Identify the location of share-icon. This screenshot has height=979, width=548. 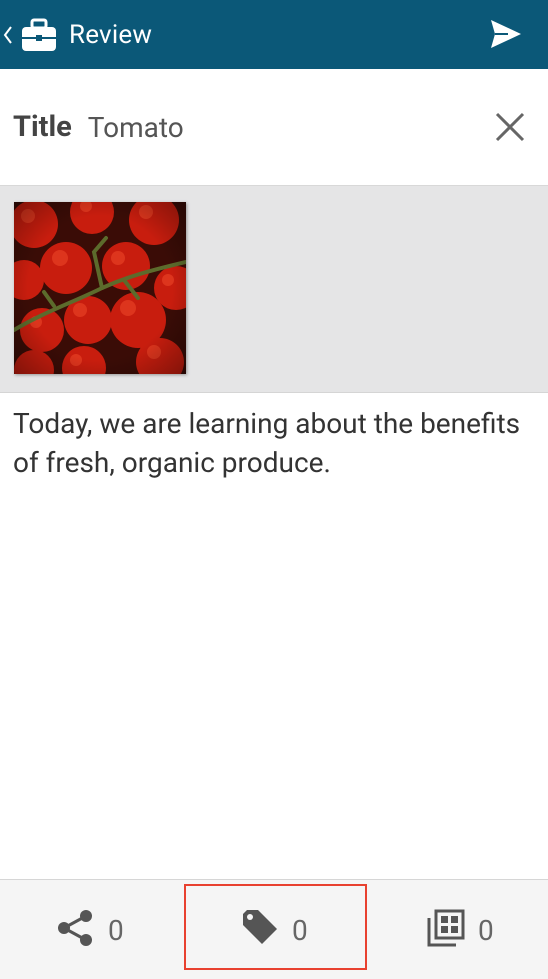
(76, 930).